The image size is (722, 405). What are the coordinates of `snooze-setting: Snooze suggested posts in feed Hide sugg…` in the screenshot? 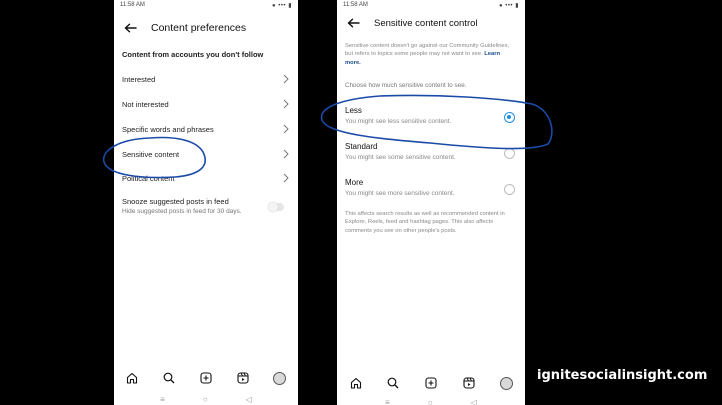 It's located at (206, 206).